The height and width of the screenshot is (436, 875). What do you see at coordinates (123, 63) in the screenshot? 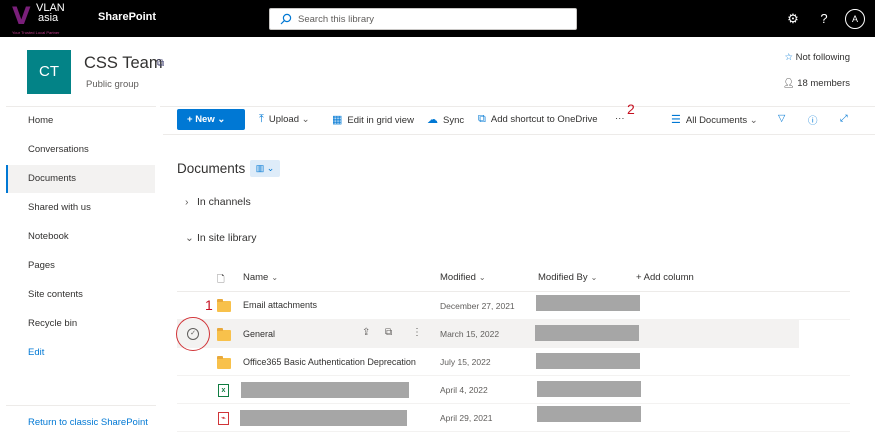
I see `site-title: CSS Team` at bounding box center [123, 63].